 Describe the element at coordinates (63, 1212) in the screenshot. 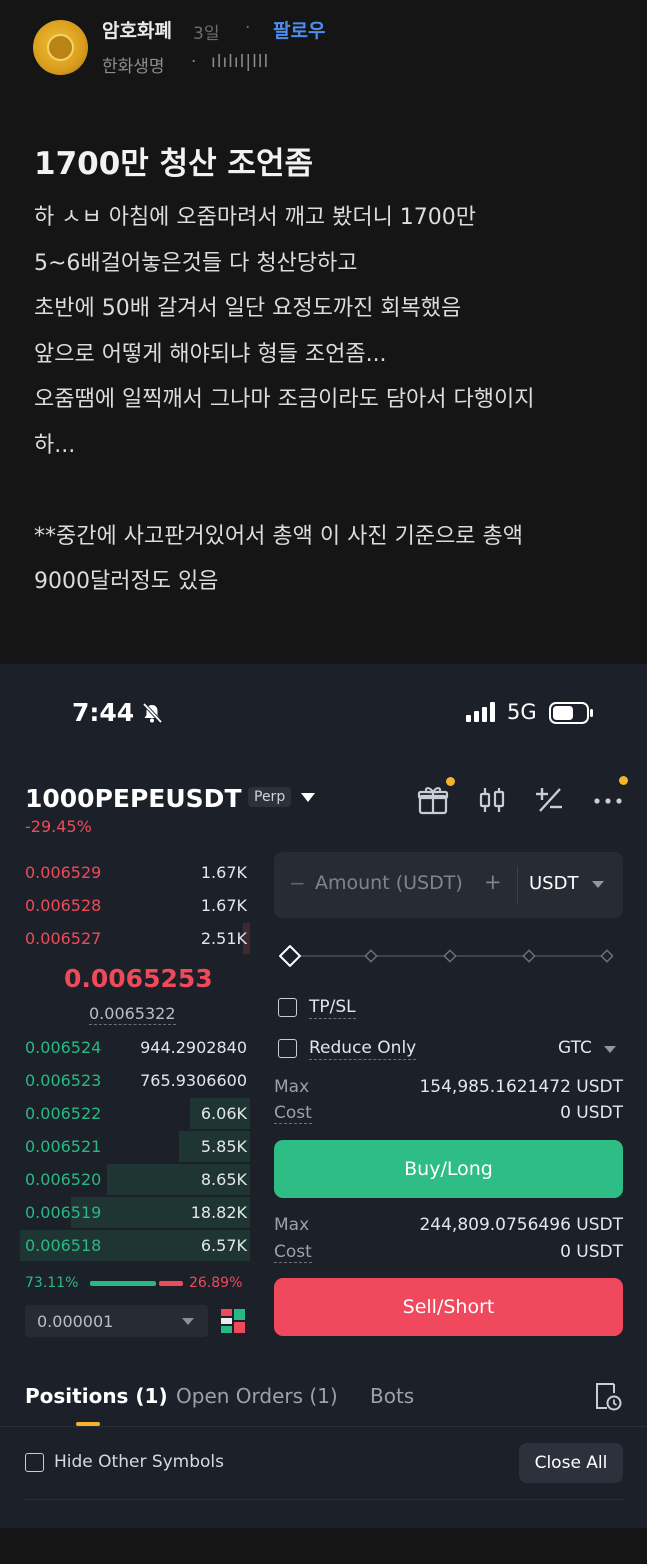

I see `bid-price: 0.006519` at that location.